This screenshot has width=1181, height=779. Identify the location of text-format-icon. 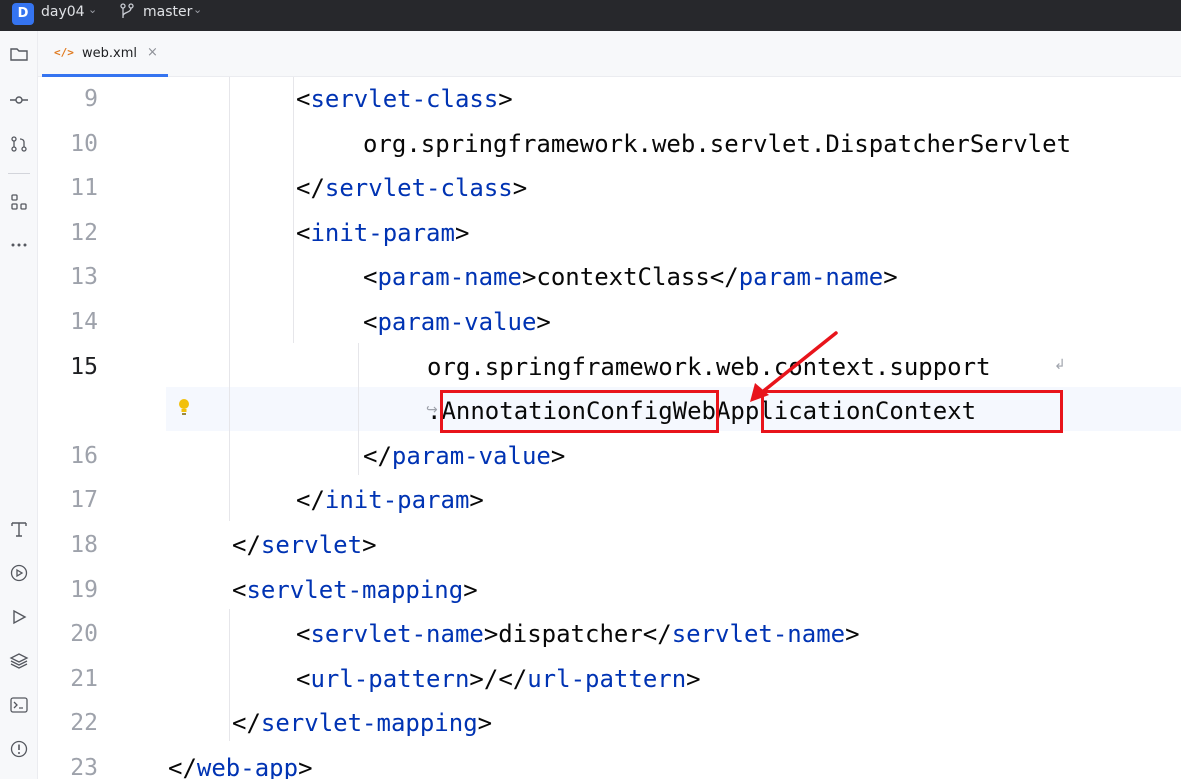
(19, 529).